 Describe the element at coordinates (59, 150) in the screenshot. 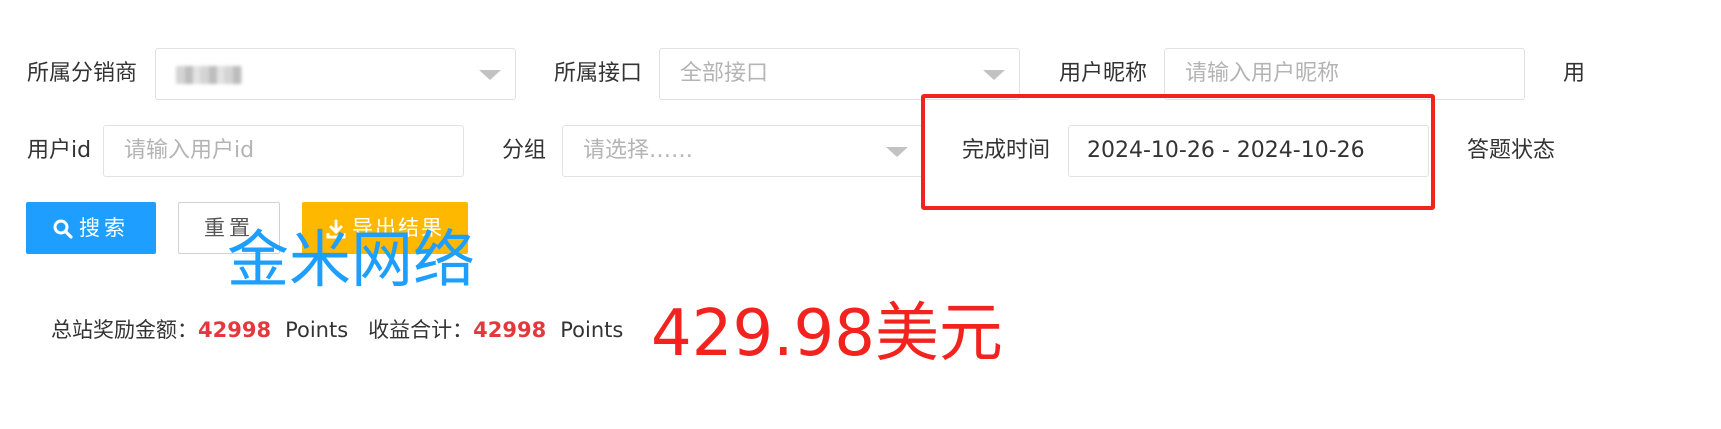

I see `user-id-label: 用户id` at that location.